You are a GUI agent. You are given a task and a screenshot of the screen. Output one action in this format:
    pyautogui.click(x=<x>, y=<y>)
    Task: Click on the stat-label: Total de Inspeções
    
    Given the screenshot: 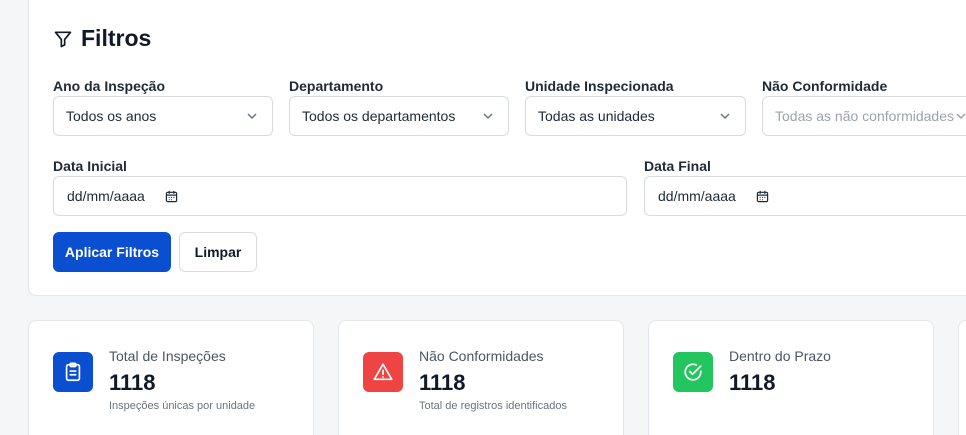 What is the action you would take?
    pyautogui.click(x=167, y=356)
    